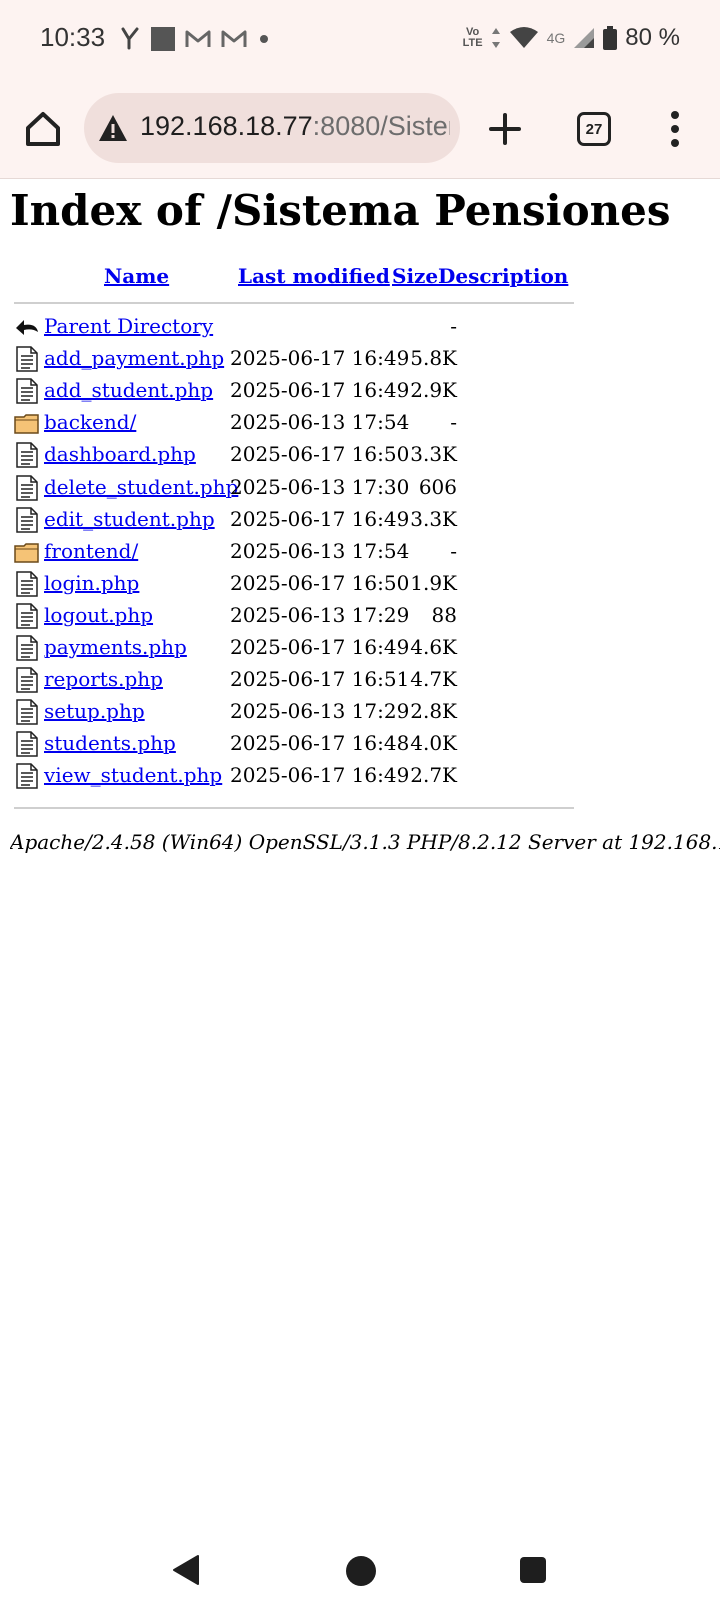  Describe the element at coordinates (505, 129) in the screenshot. I see `plus-icon` at that location.